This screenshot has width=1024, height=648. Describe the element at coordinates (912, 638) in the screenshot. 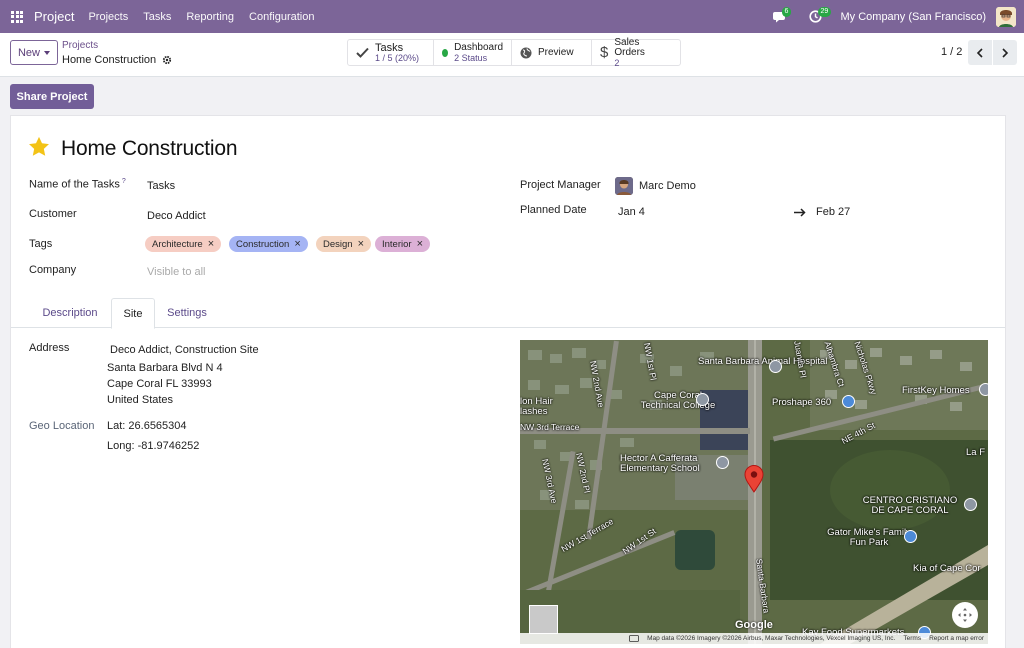

I see `map-terms-link: Terms` at that location.